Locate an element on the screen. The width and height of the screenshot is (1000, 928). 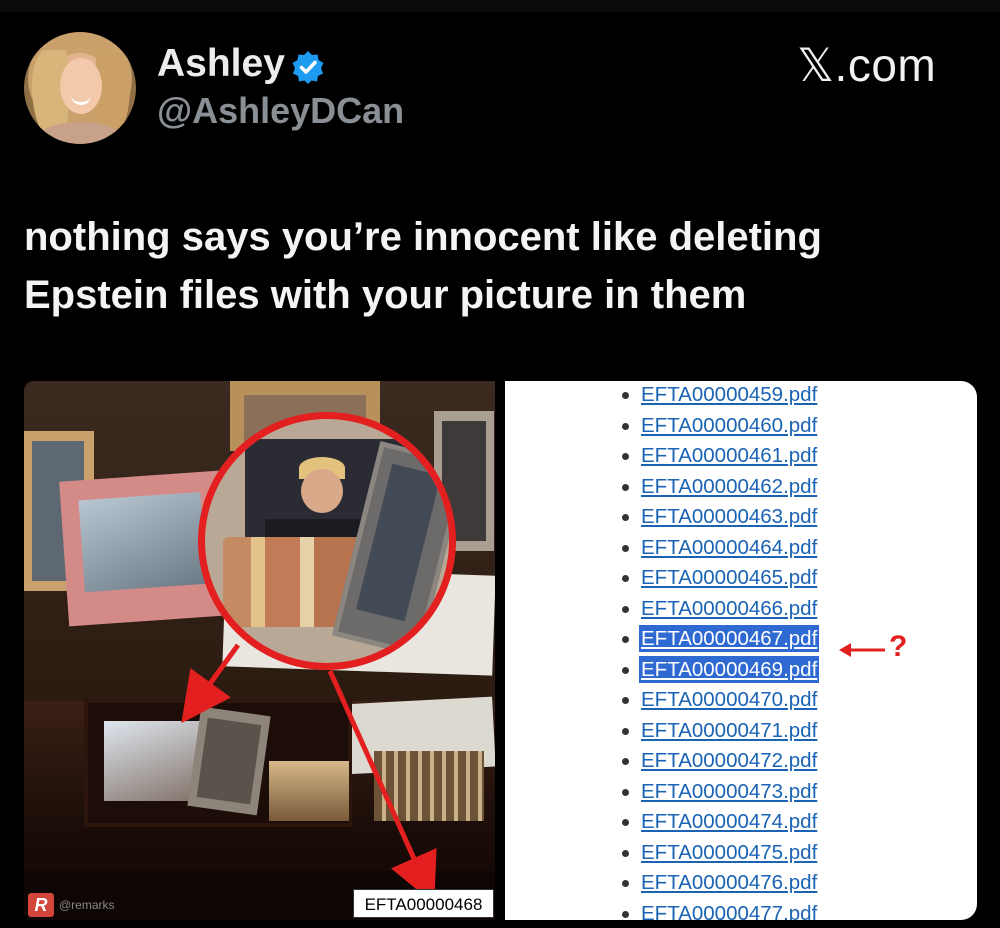
verified-badge-icon is located at coordinates (308, 67).